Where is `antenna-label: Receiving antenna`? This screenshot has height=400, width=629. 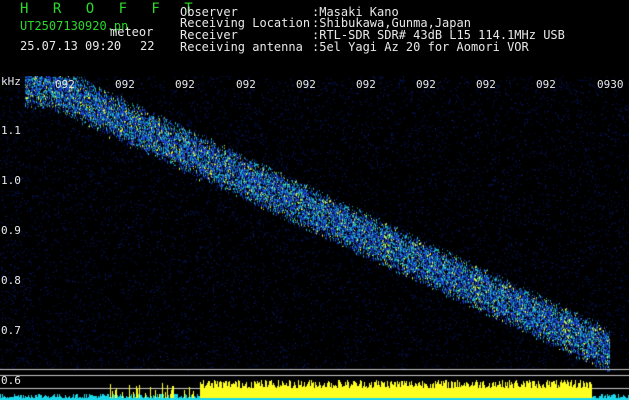 antenna-label: Receiving antenna is located at coordinates (241, 47).